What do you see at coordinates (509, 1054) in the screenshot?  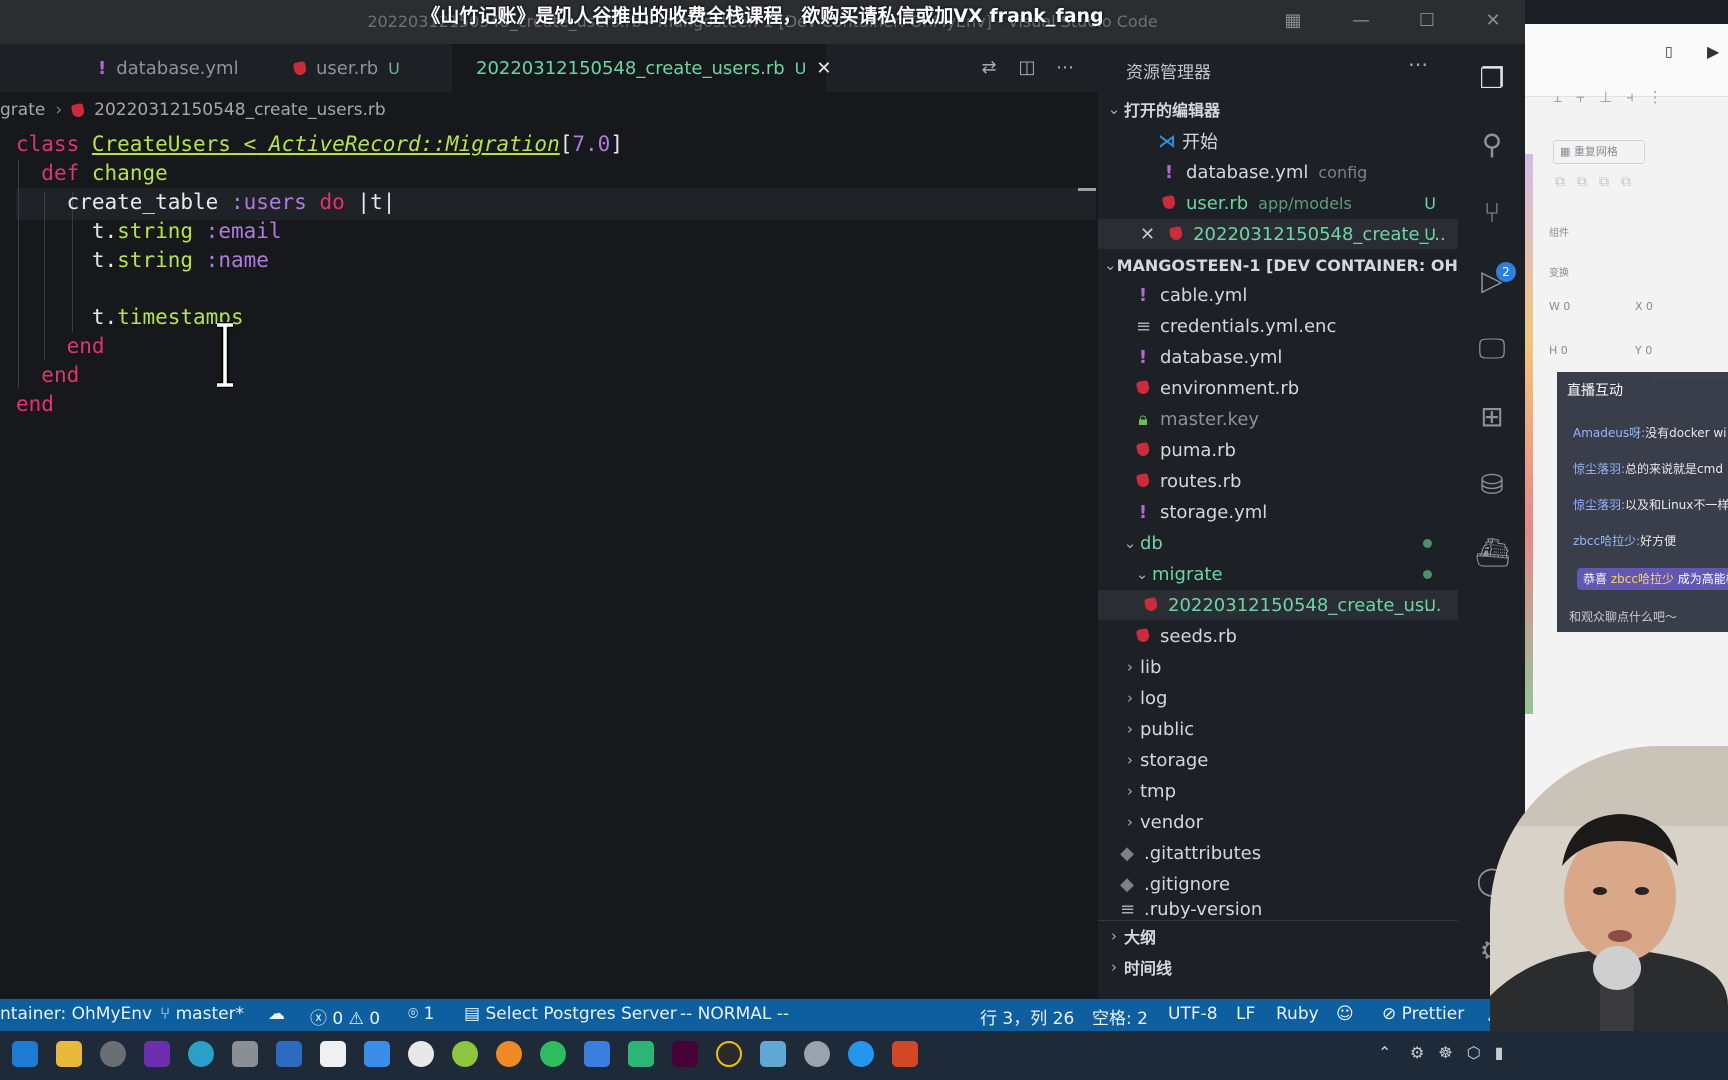 I see `search-app-icon` at bounding box center [509, 1054].